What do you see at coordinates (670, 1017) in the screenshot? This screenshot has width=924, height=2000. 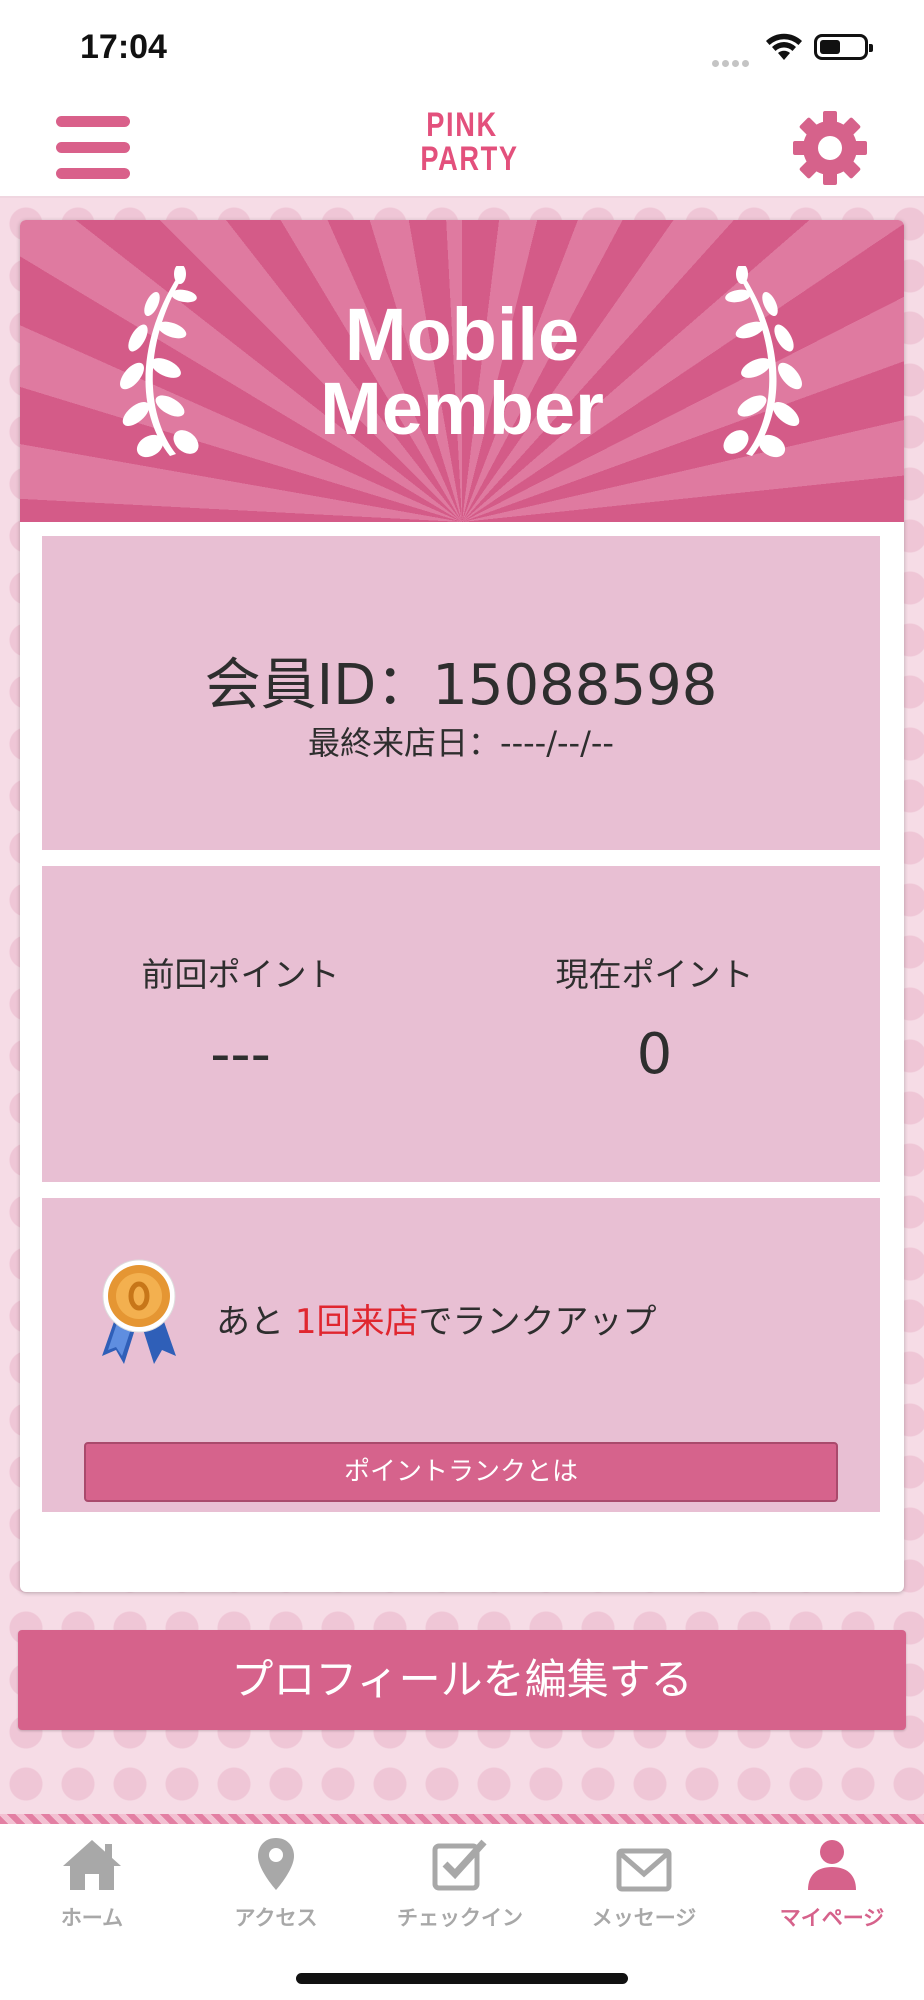 I see `current-points: 現在ポイント 0` at bounding box center [670, 1017].